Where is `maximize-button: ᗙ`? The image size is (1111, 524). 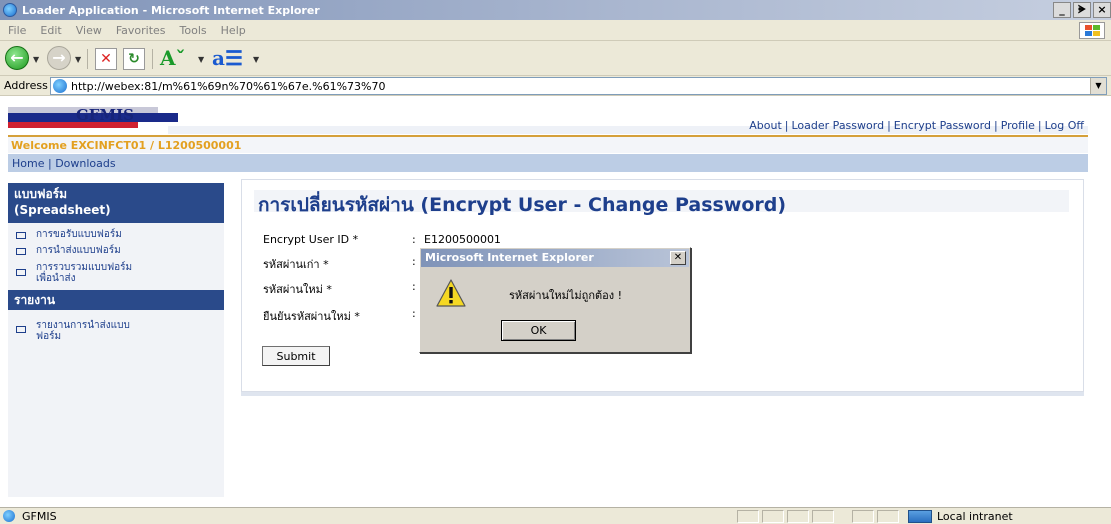
maximize-button: ᗙ is located at coordinates (1082, 10).